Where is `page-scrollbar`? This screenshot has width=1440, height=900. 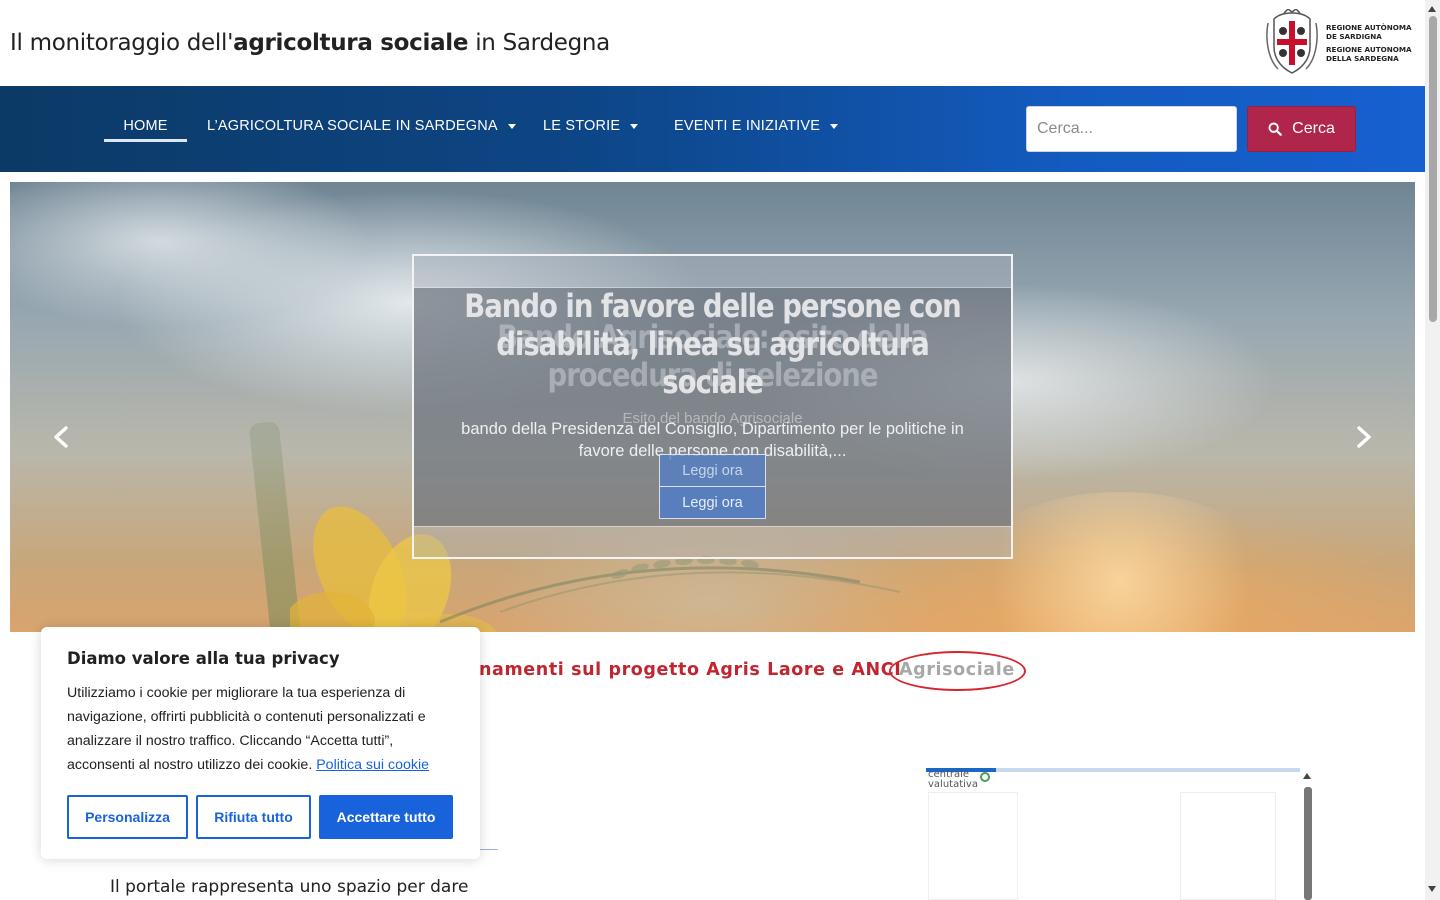
page-scrollbar is located at coordinates (1432, 450).